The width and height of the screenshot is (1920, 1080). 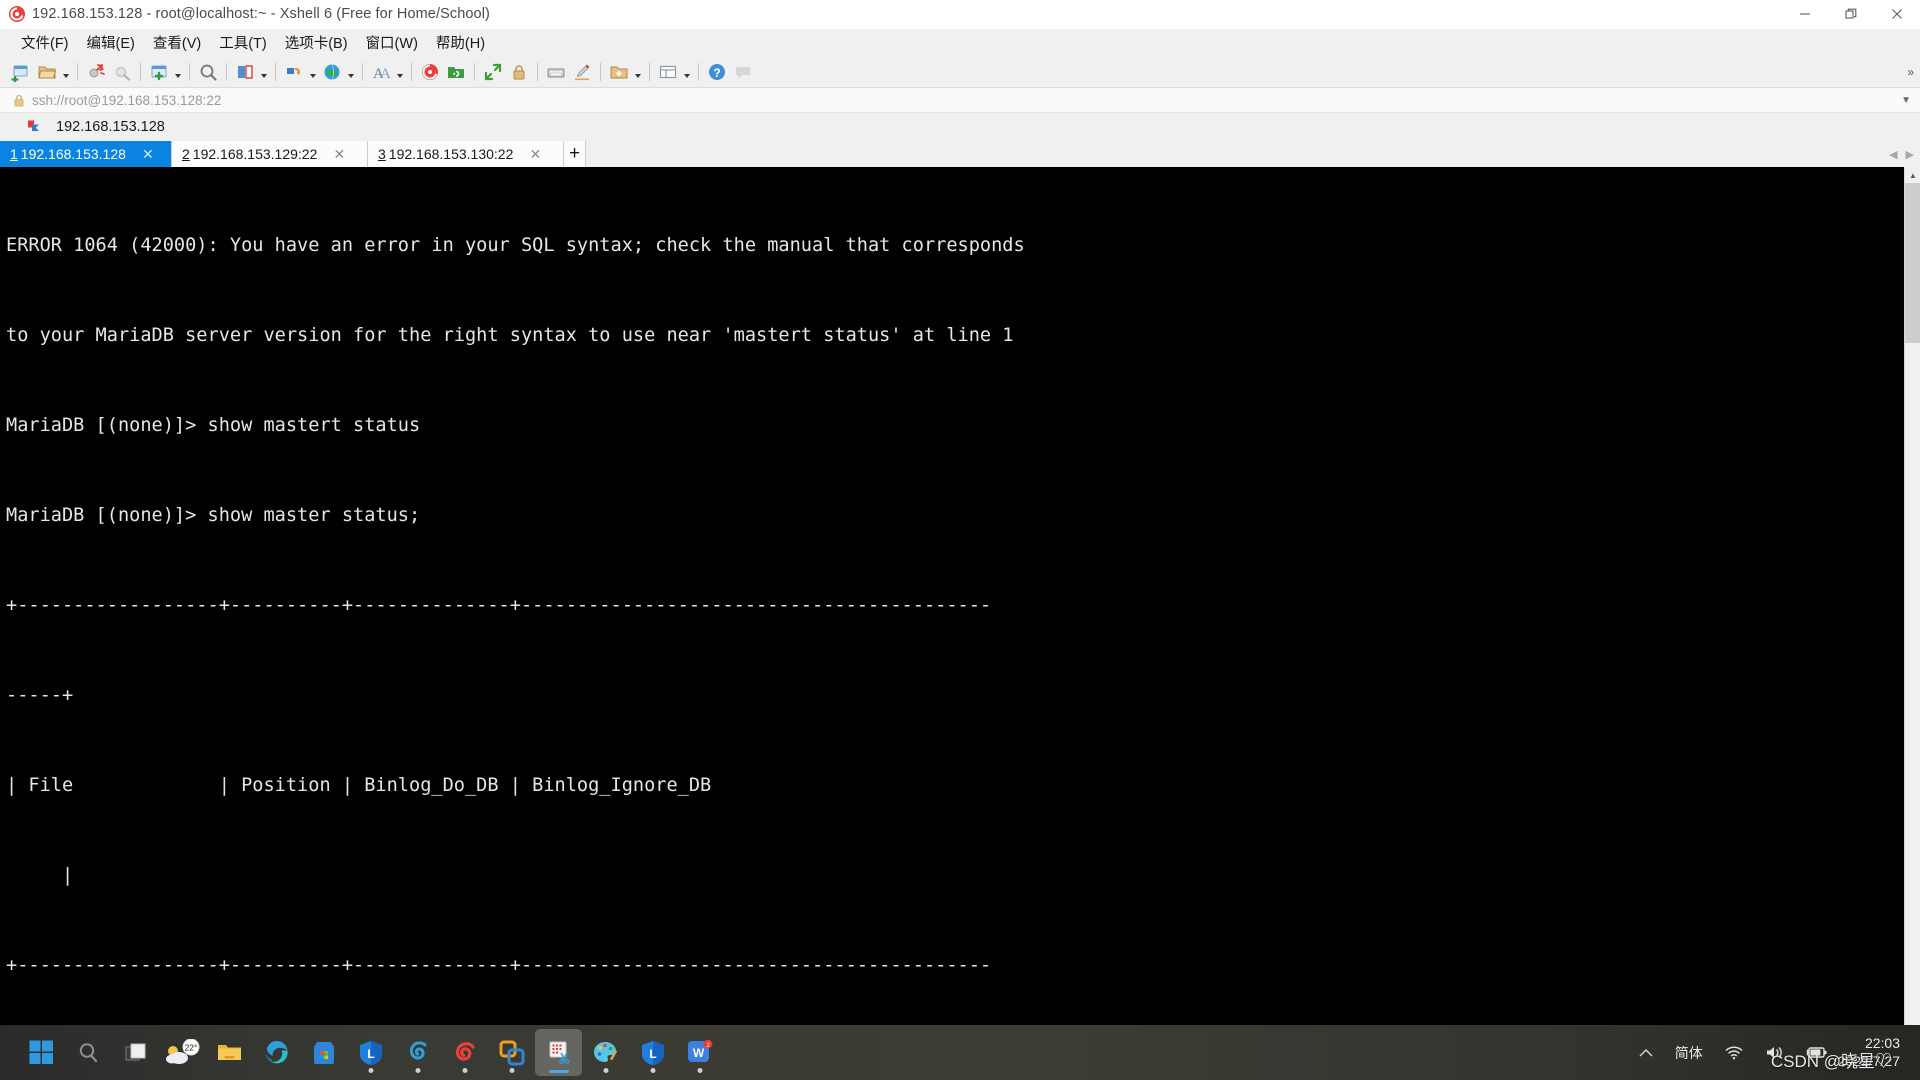 What do you see at coordinates (558, 1052) in the screenshot?
I see `snipping-tool-icon` at bounding box center [558, 1052].